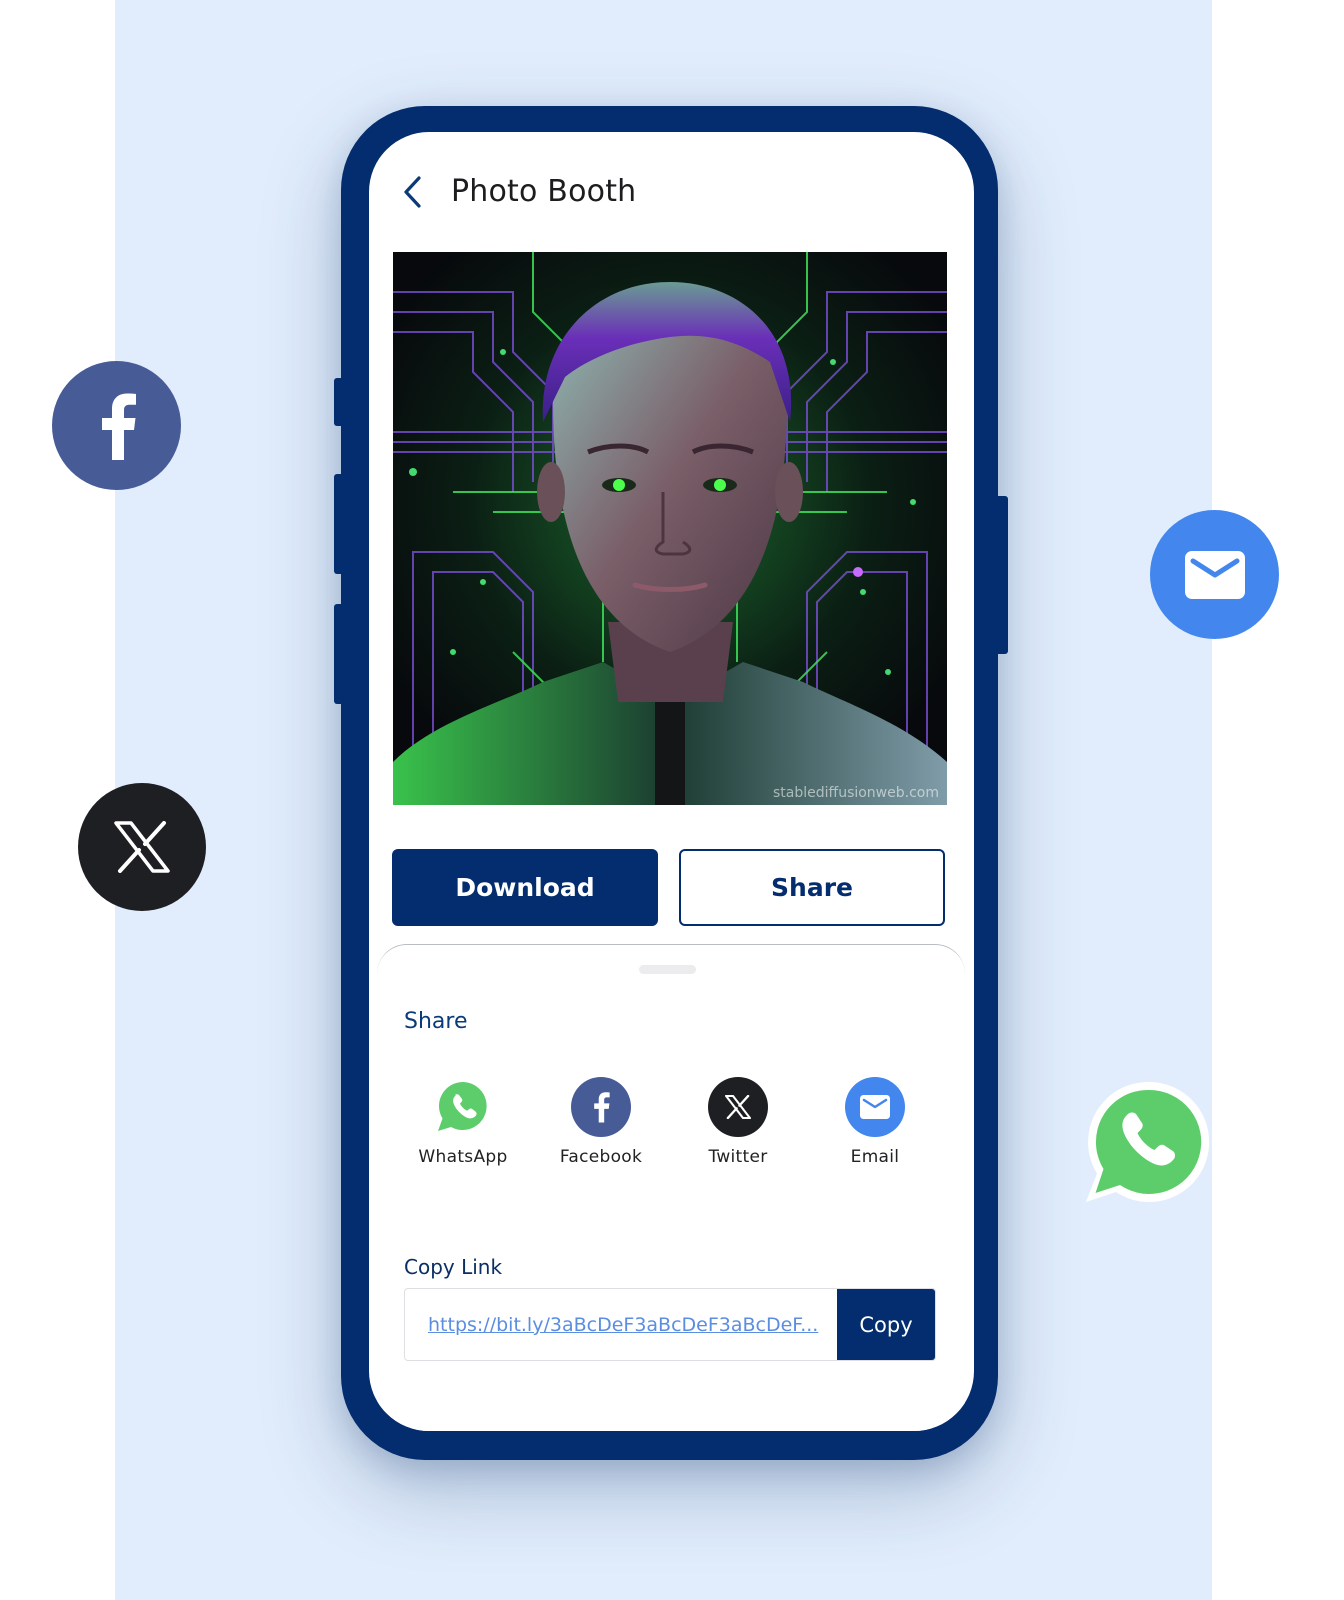  I want to click on sheet-drag-handle, so click(667, 969).